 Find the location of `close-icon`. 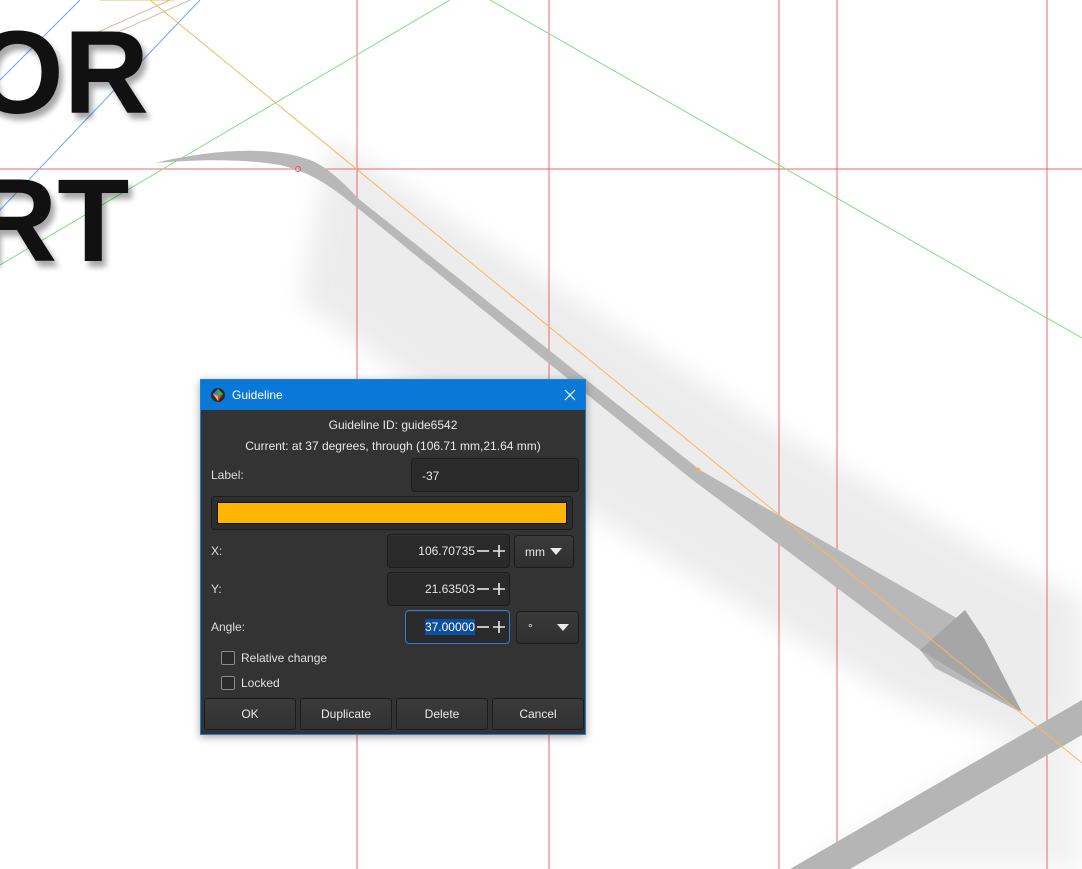

close-icon is located at coordinates (570, 395).